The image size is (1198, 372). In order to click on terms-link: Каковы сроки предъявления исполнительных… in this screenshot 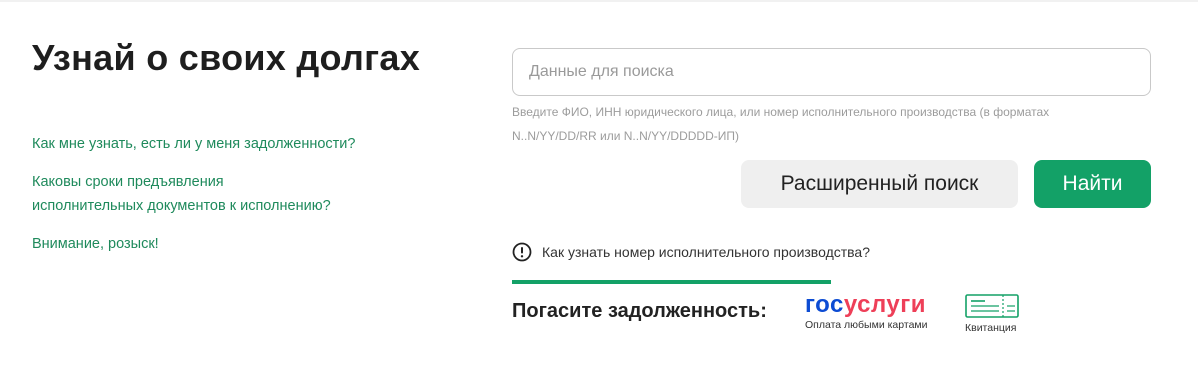, I will do `click(252, 194)`.